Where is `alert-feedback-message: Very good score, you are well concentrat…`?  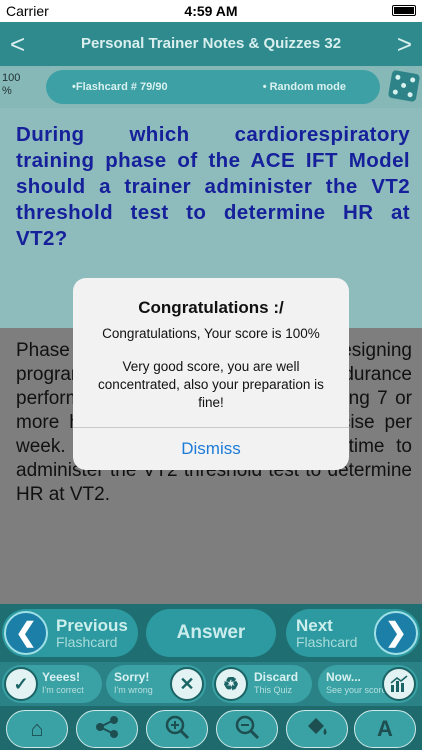
alert-feedback-message: Very good score, you are well concentrat… is located at coordinates (211, 384).